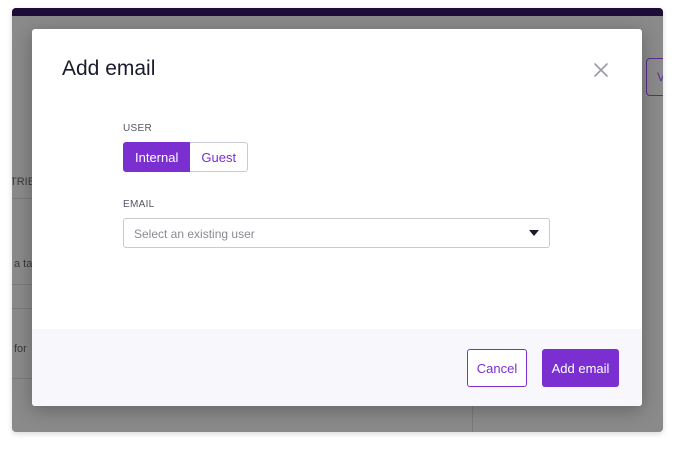 Image resolution: width=688 pixels, height=453 pixels. I want to click on app-top-bar, so click(337, 12).